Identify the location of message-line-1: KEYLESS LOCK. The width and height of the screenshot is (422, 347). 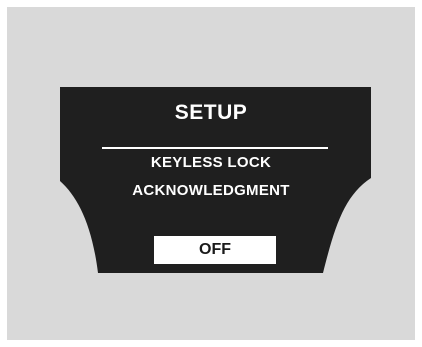
(211, 162).